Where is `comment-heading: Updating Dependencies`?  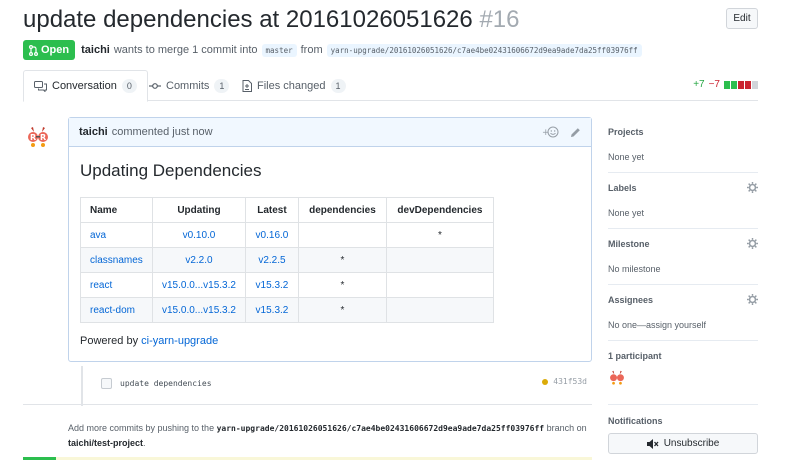 comment-heading: Updating Dependencies is located at coordinates (171, 170).